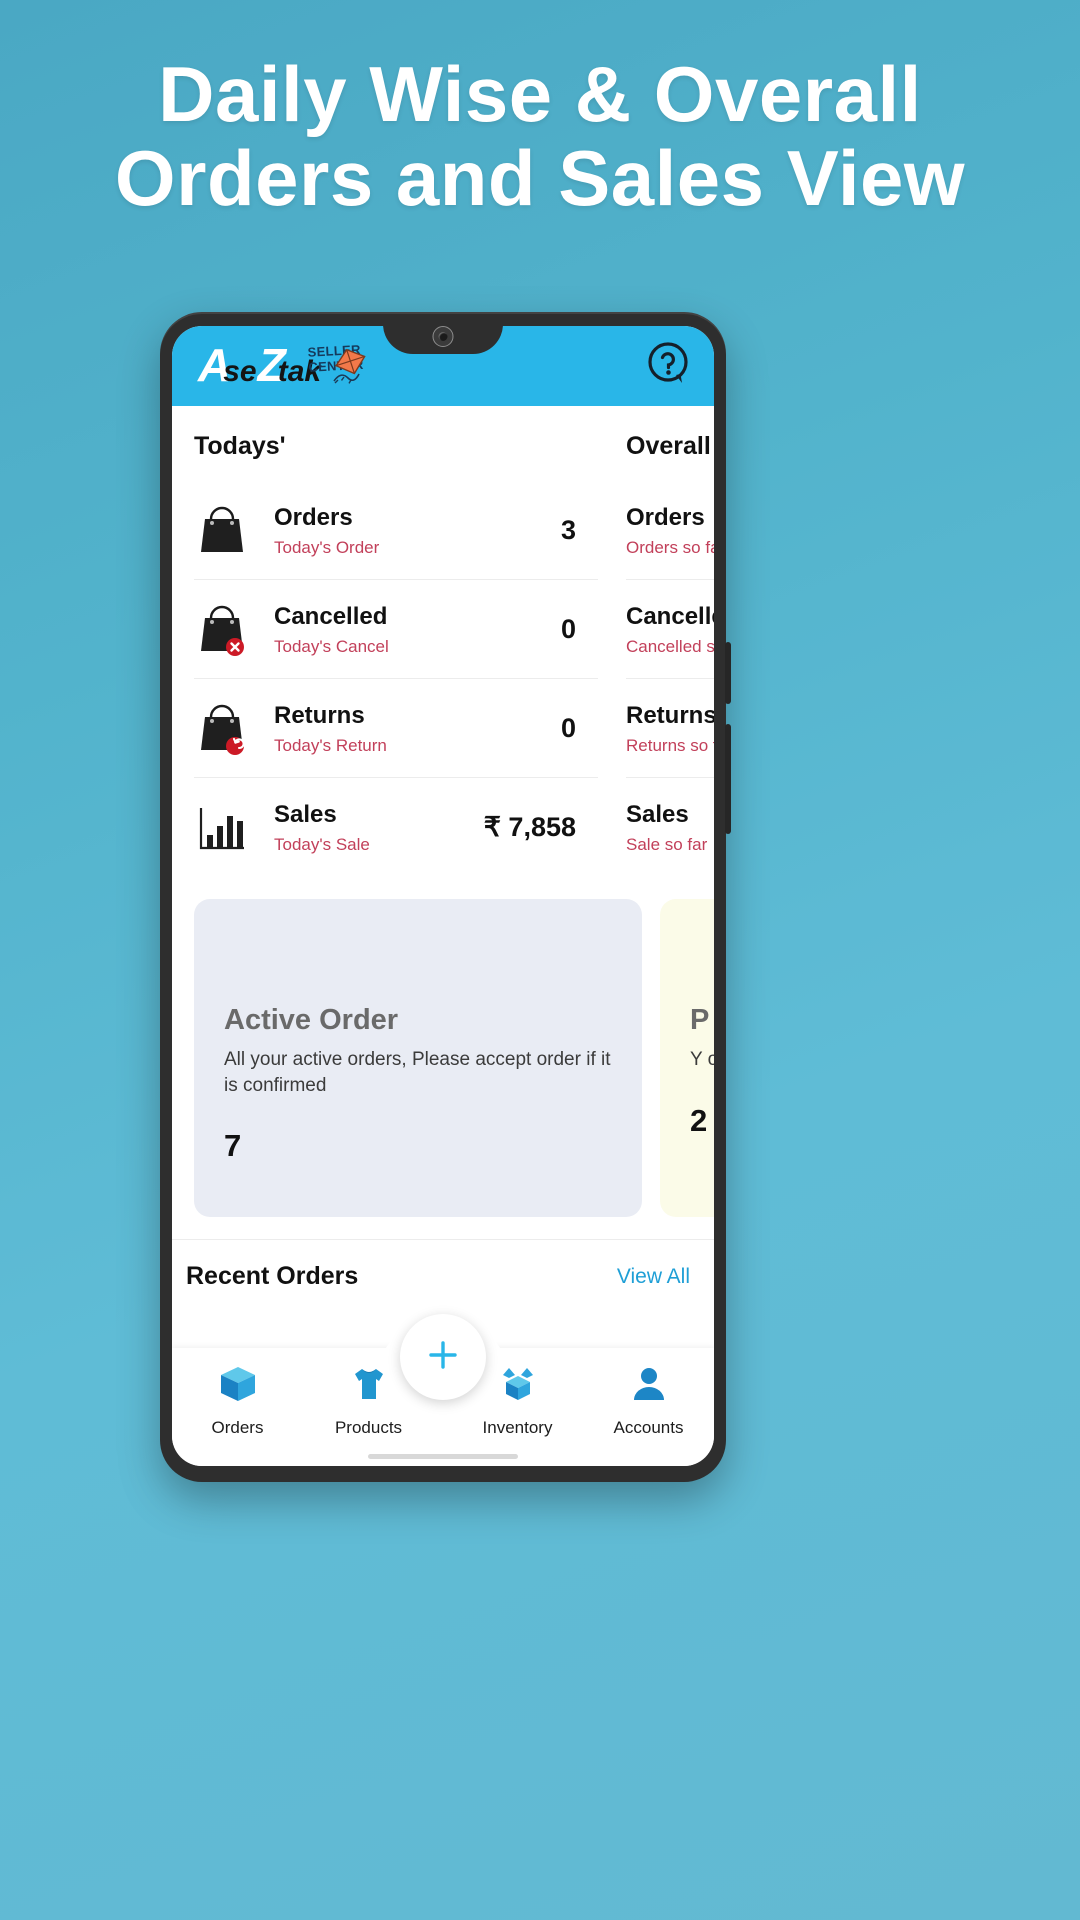 The image size is (1080, 1920). I want to click on shopping-bag-icon, so click(222, 530).